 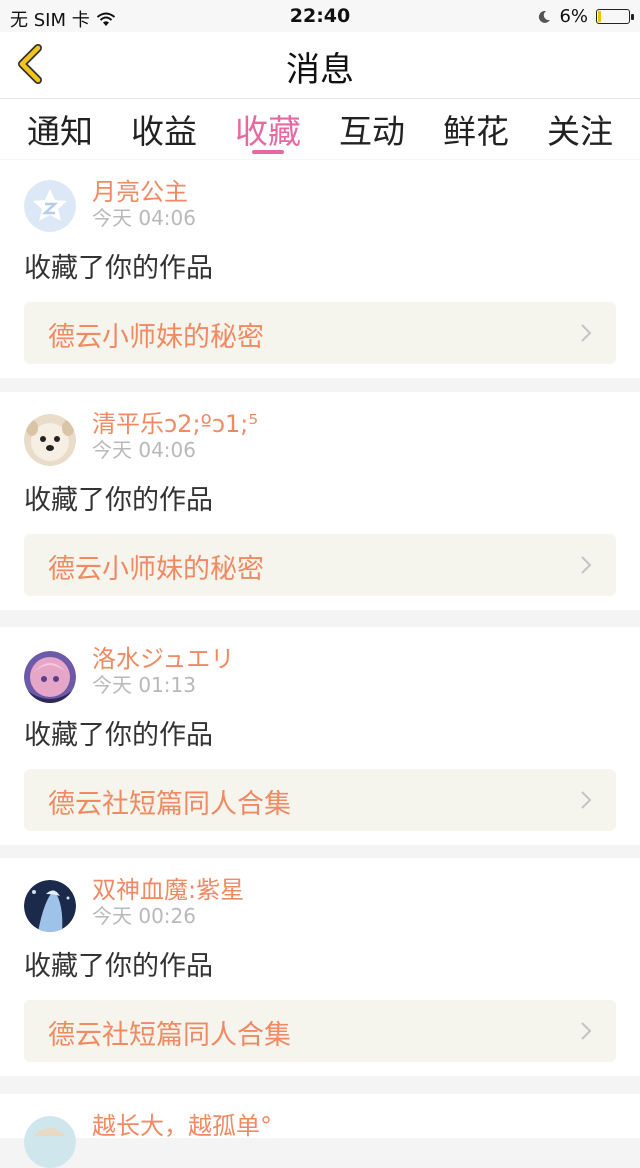 I want to click on anime-blue-avatar-icon, so click(x=50, y=906).